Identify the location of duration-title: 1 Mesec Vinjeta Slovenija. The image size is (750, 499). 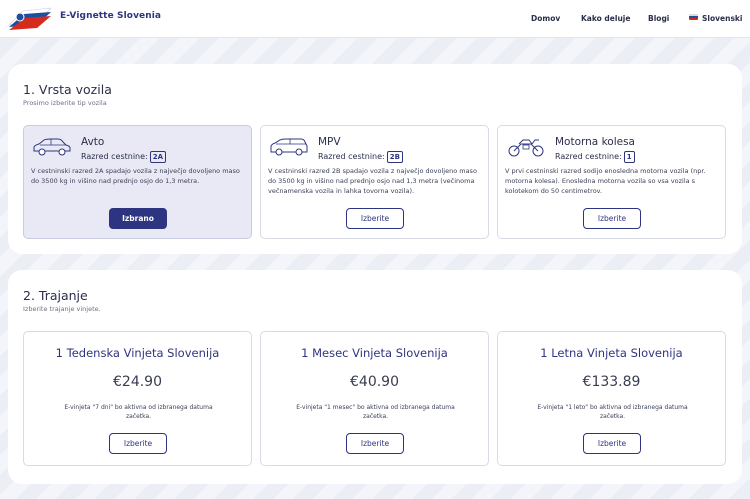
(374, 353).